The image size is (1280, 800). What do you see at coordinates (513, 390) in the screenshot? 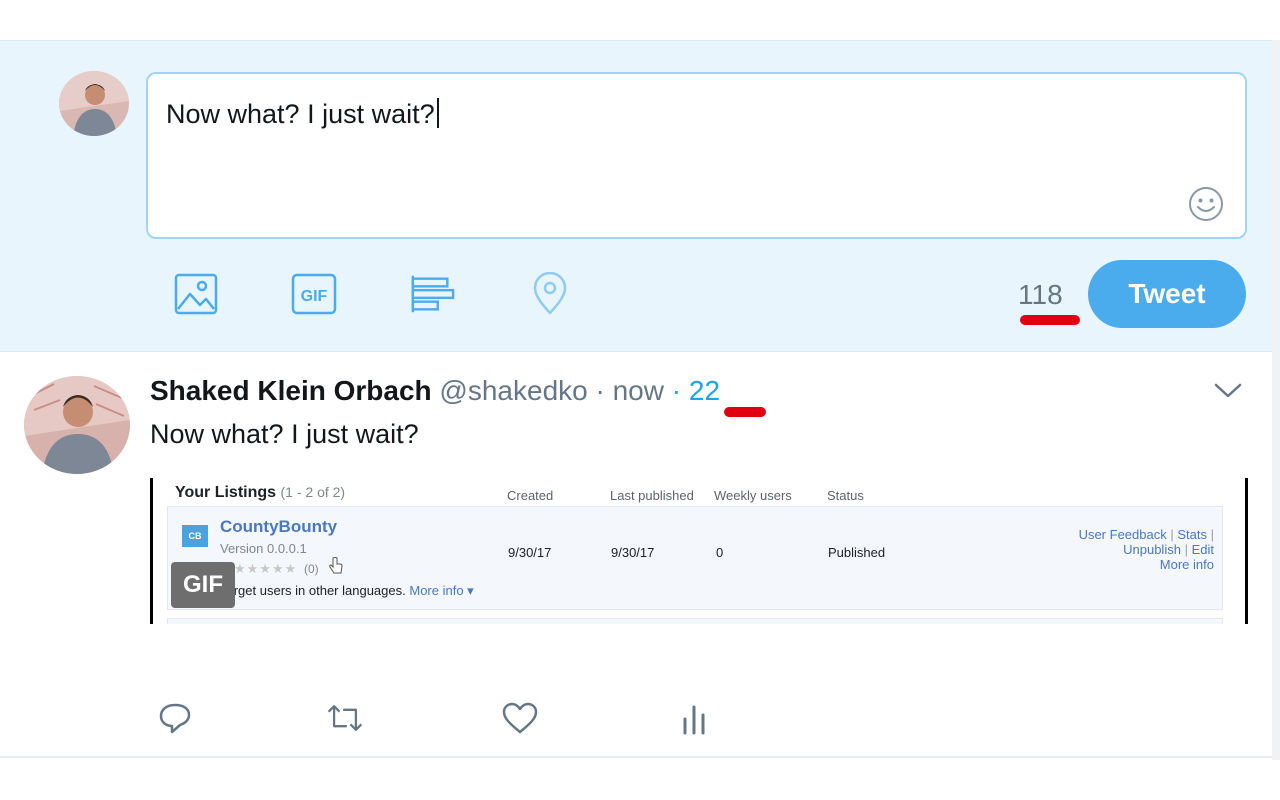
I see `author-handle: @shakedko` at bounding box center [513, 390].